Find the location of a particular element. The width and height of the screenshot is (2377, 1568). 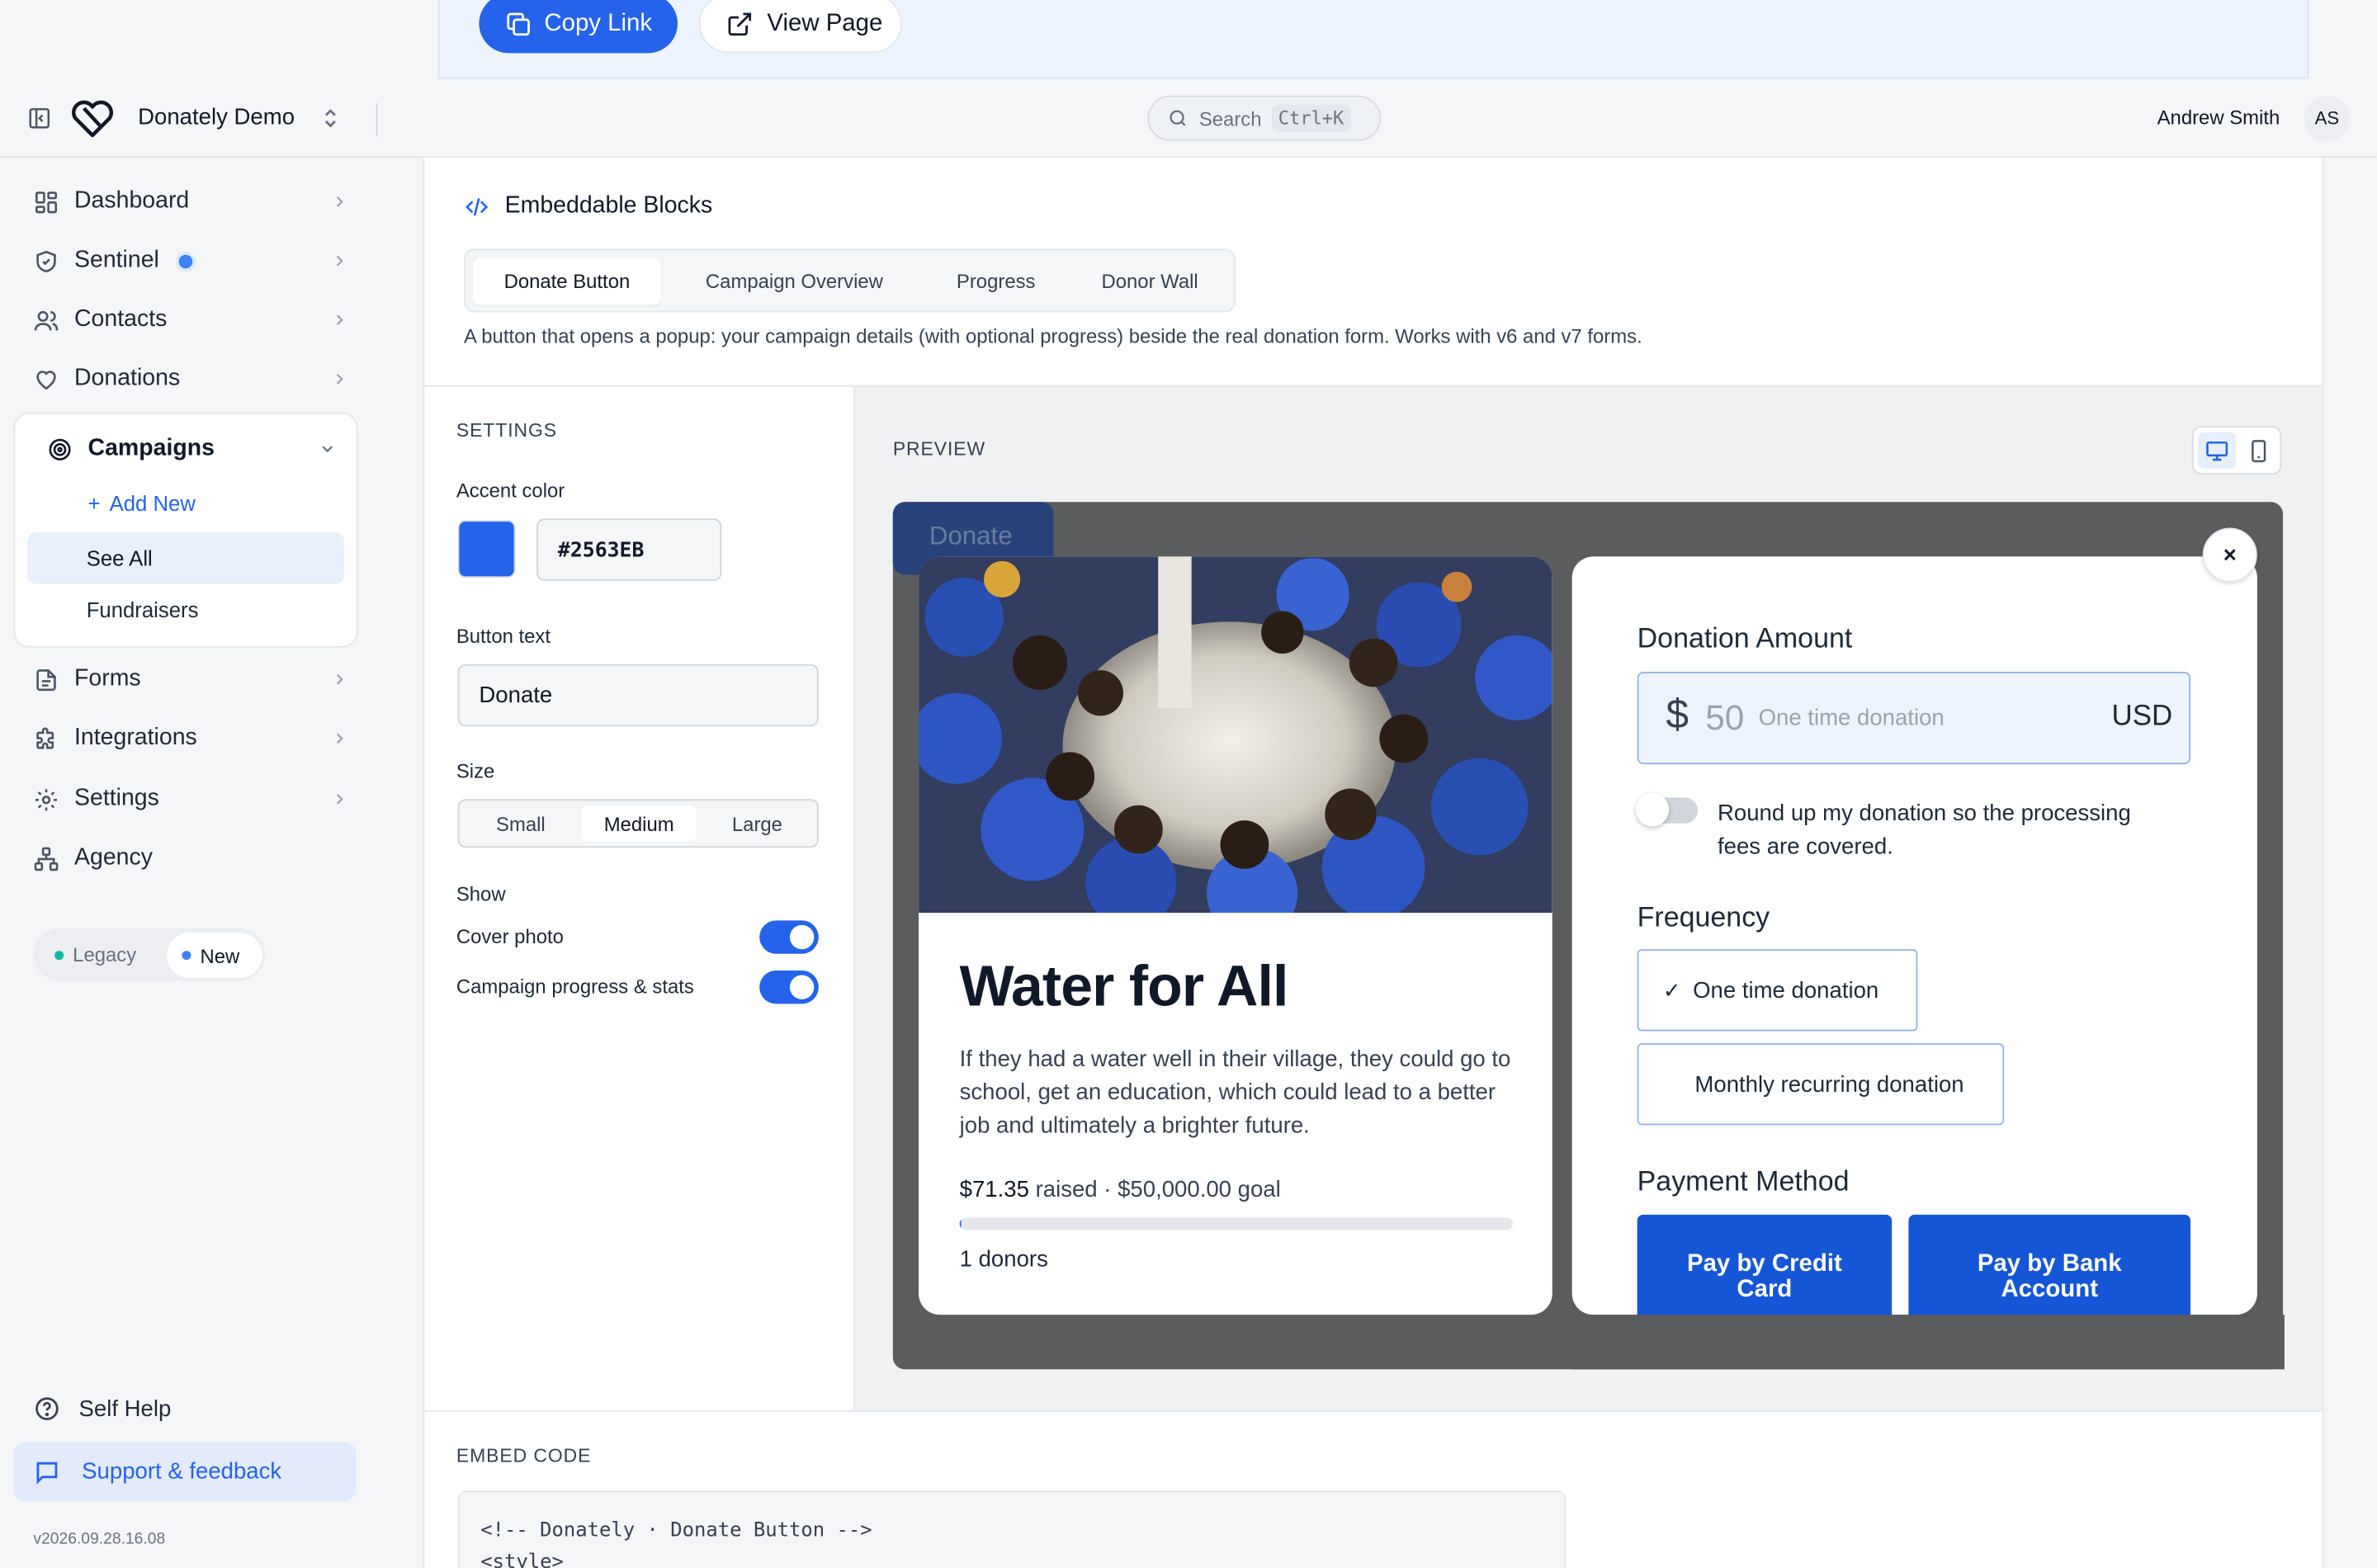

add-new-campaign-link: + Add New is located at coordinates (142, 503).